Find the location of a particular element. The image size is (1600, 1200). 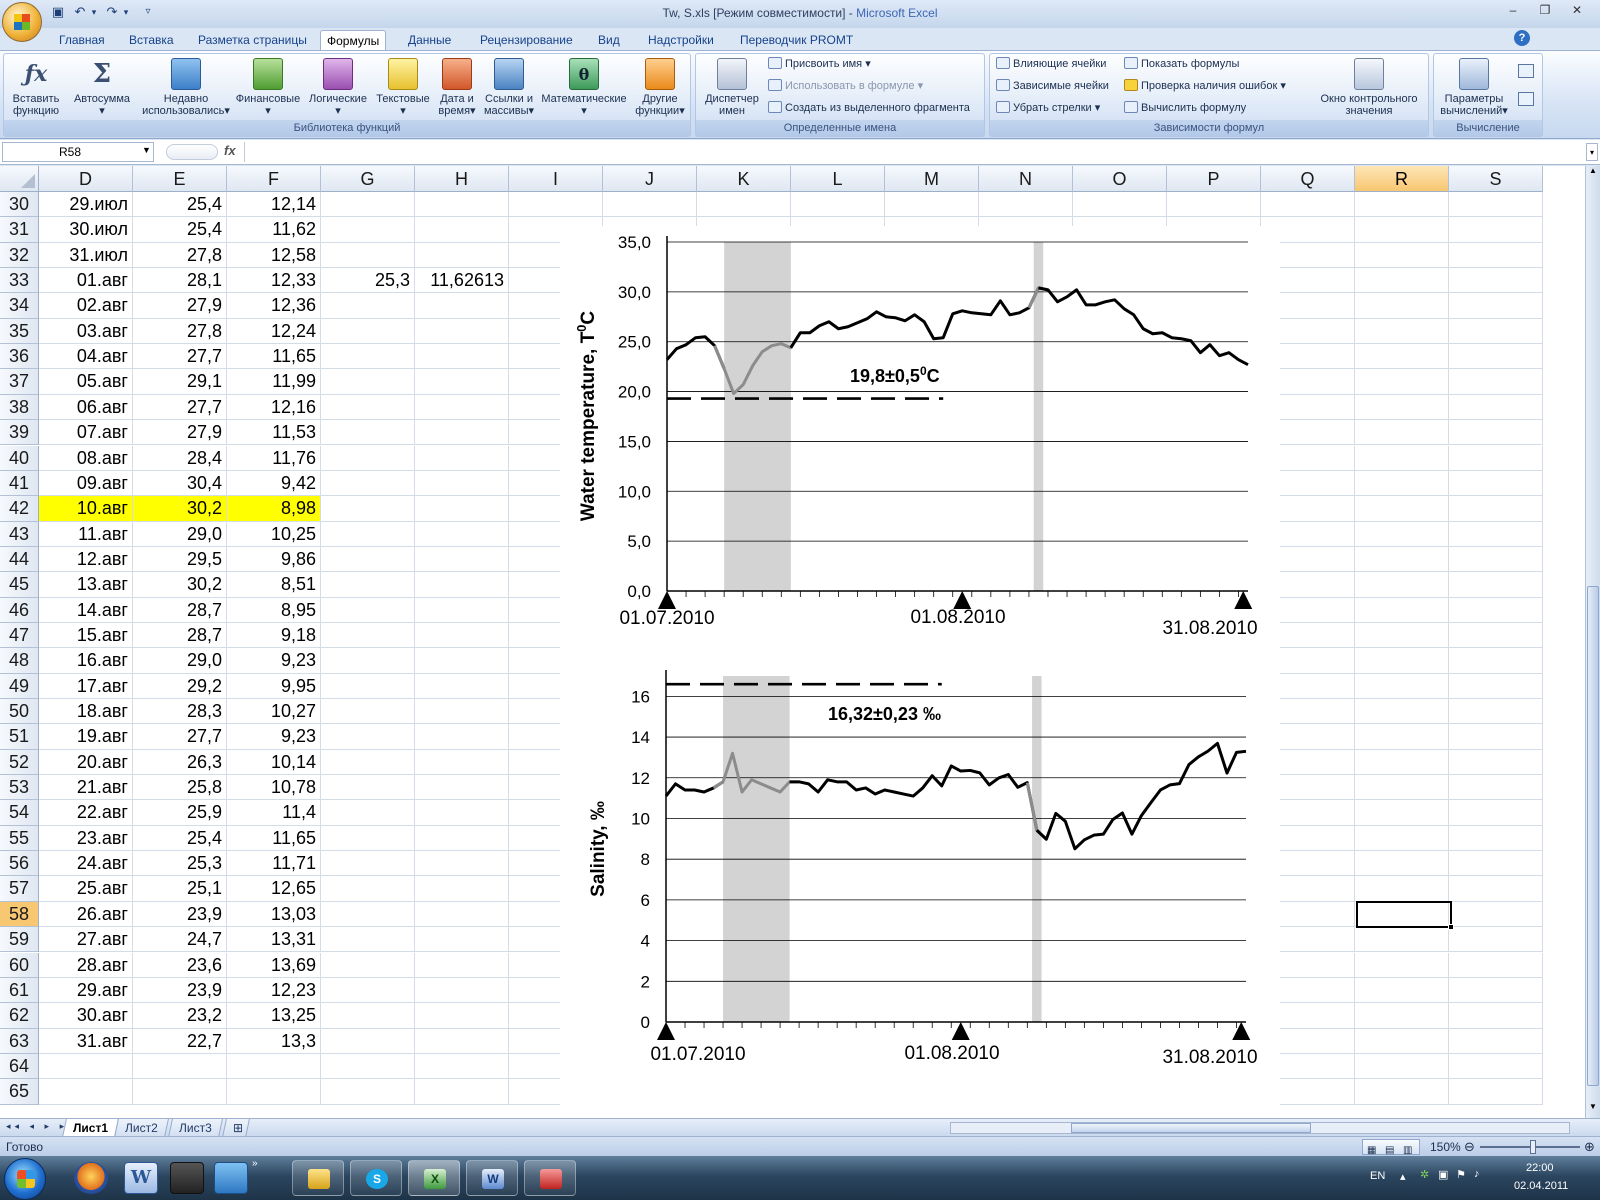

cell-f: 12,36 is located at coordinates (274, 306).